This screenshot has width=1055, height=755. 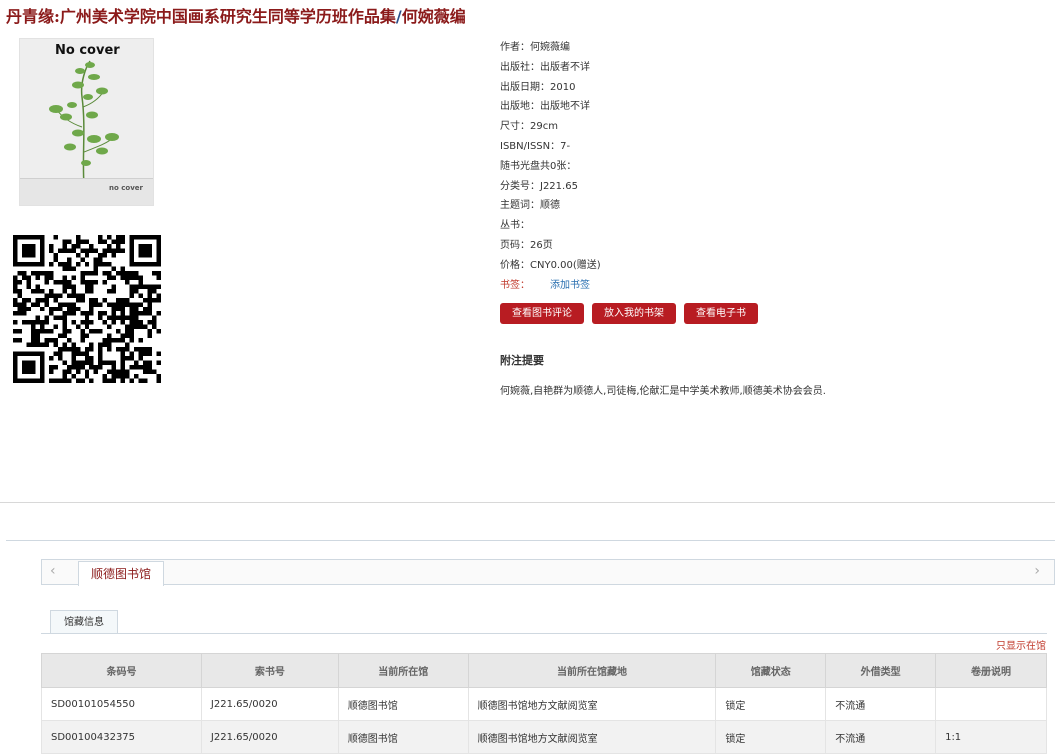 What do you see at coordinates (515, 265) in the screenshot?
I see `detail-label: 价格：` at bounding box center [515, 265].